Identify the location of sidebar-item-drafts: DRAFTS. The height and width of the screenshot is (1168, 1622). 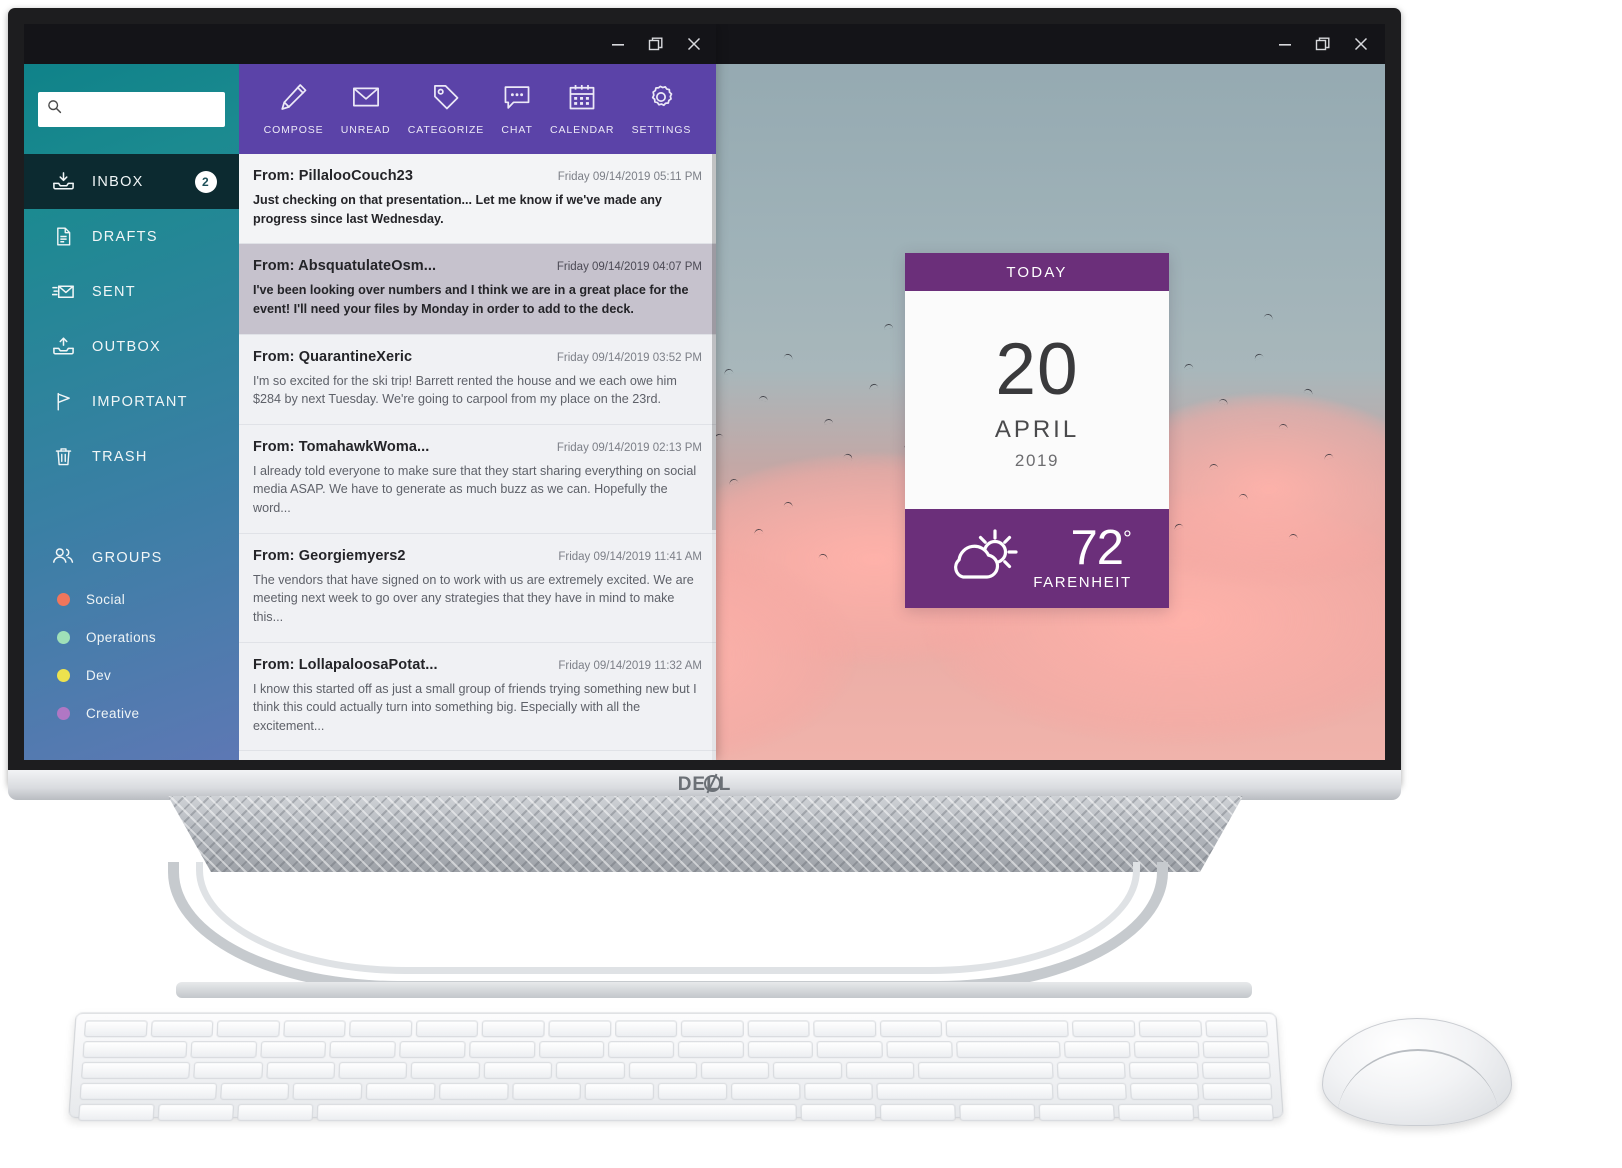
(131, 236).